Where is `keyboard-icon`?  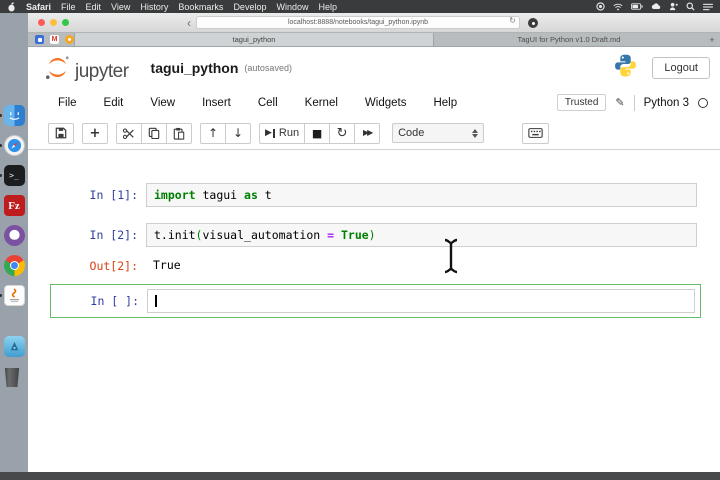 keyboard-icon is located at coordinates (535, 133).